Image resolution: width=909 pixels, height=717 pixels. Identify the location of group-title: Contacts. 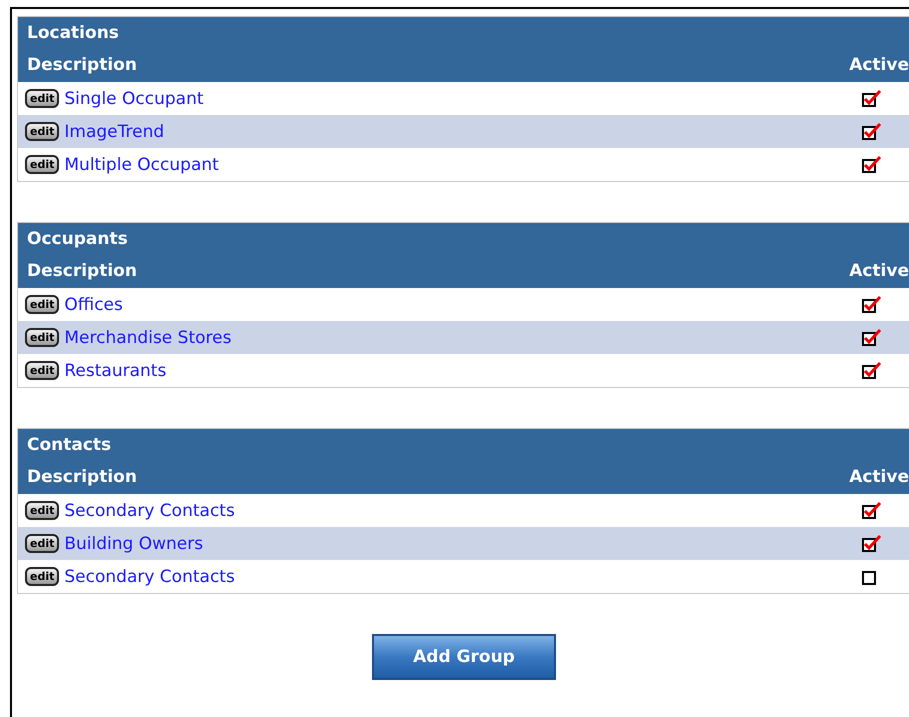
(69, 444).